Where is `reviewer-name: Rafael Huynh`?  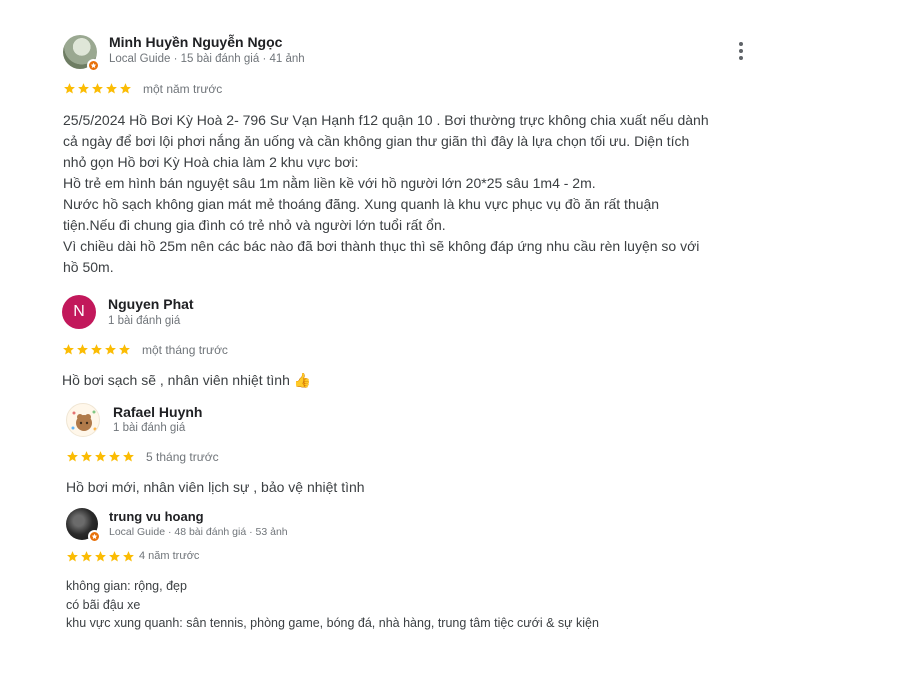 reviewer-name: Rafael Huynh is located at coordinates (157, 412).